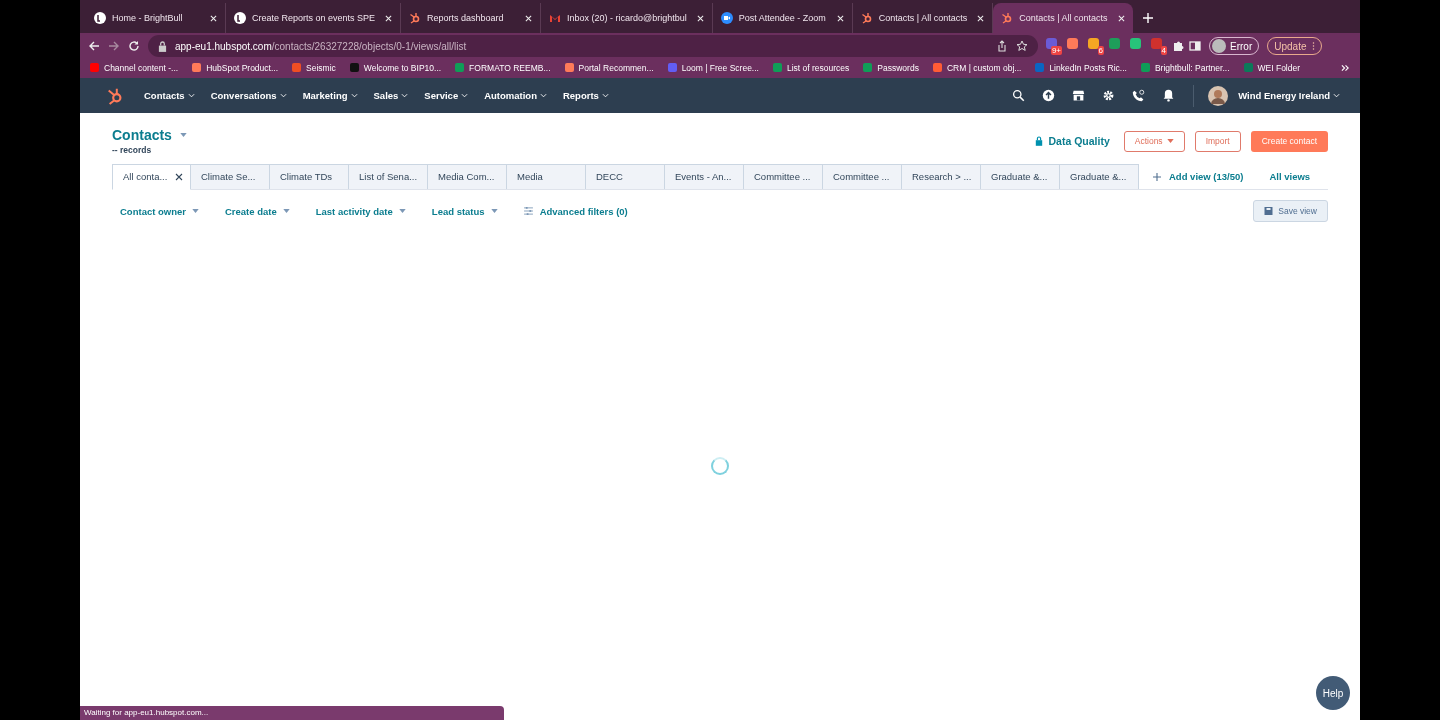 The width and height of the screenshot is (1440, 720). I want to click on data-quality-link: Data Quality, so click(1072, 141).